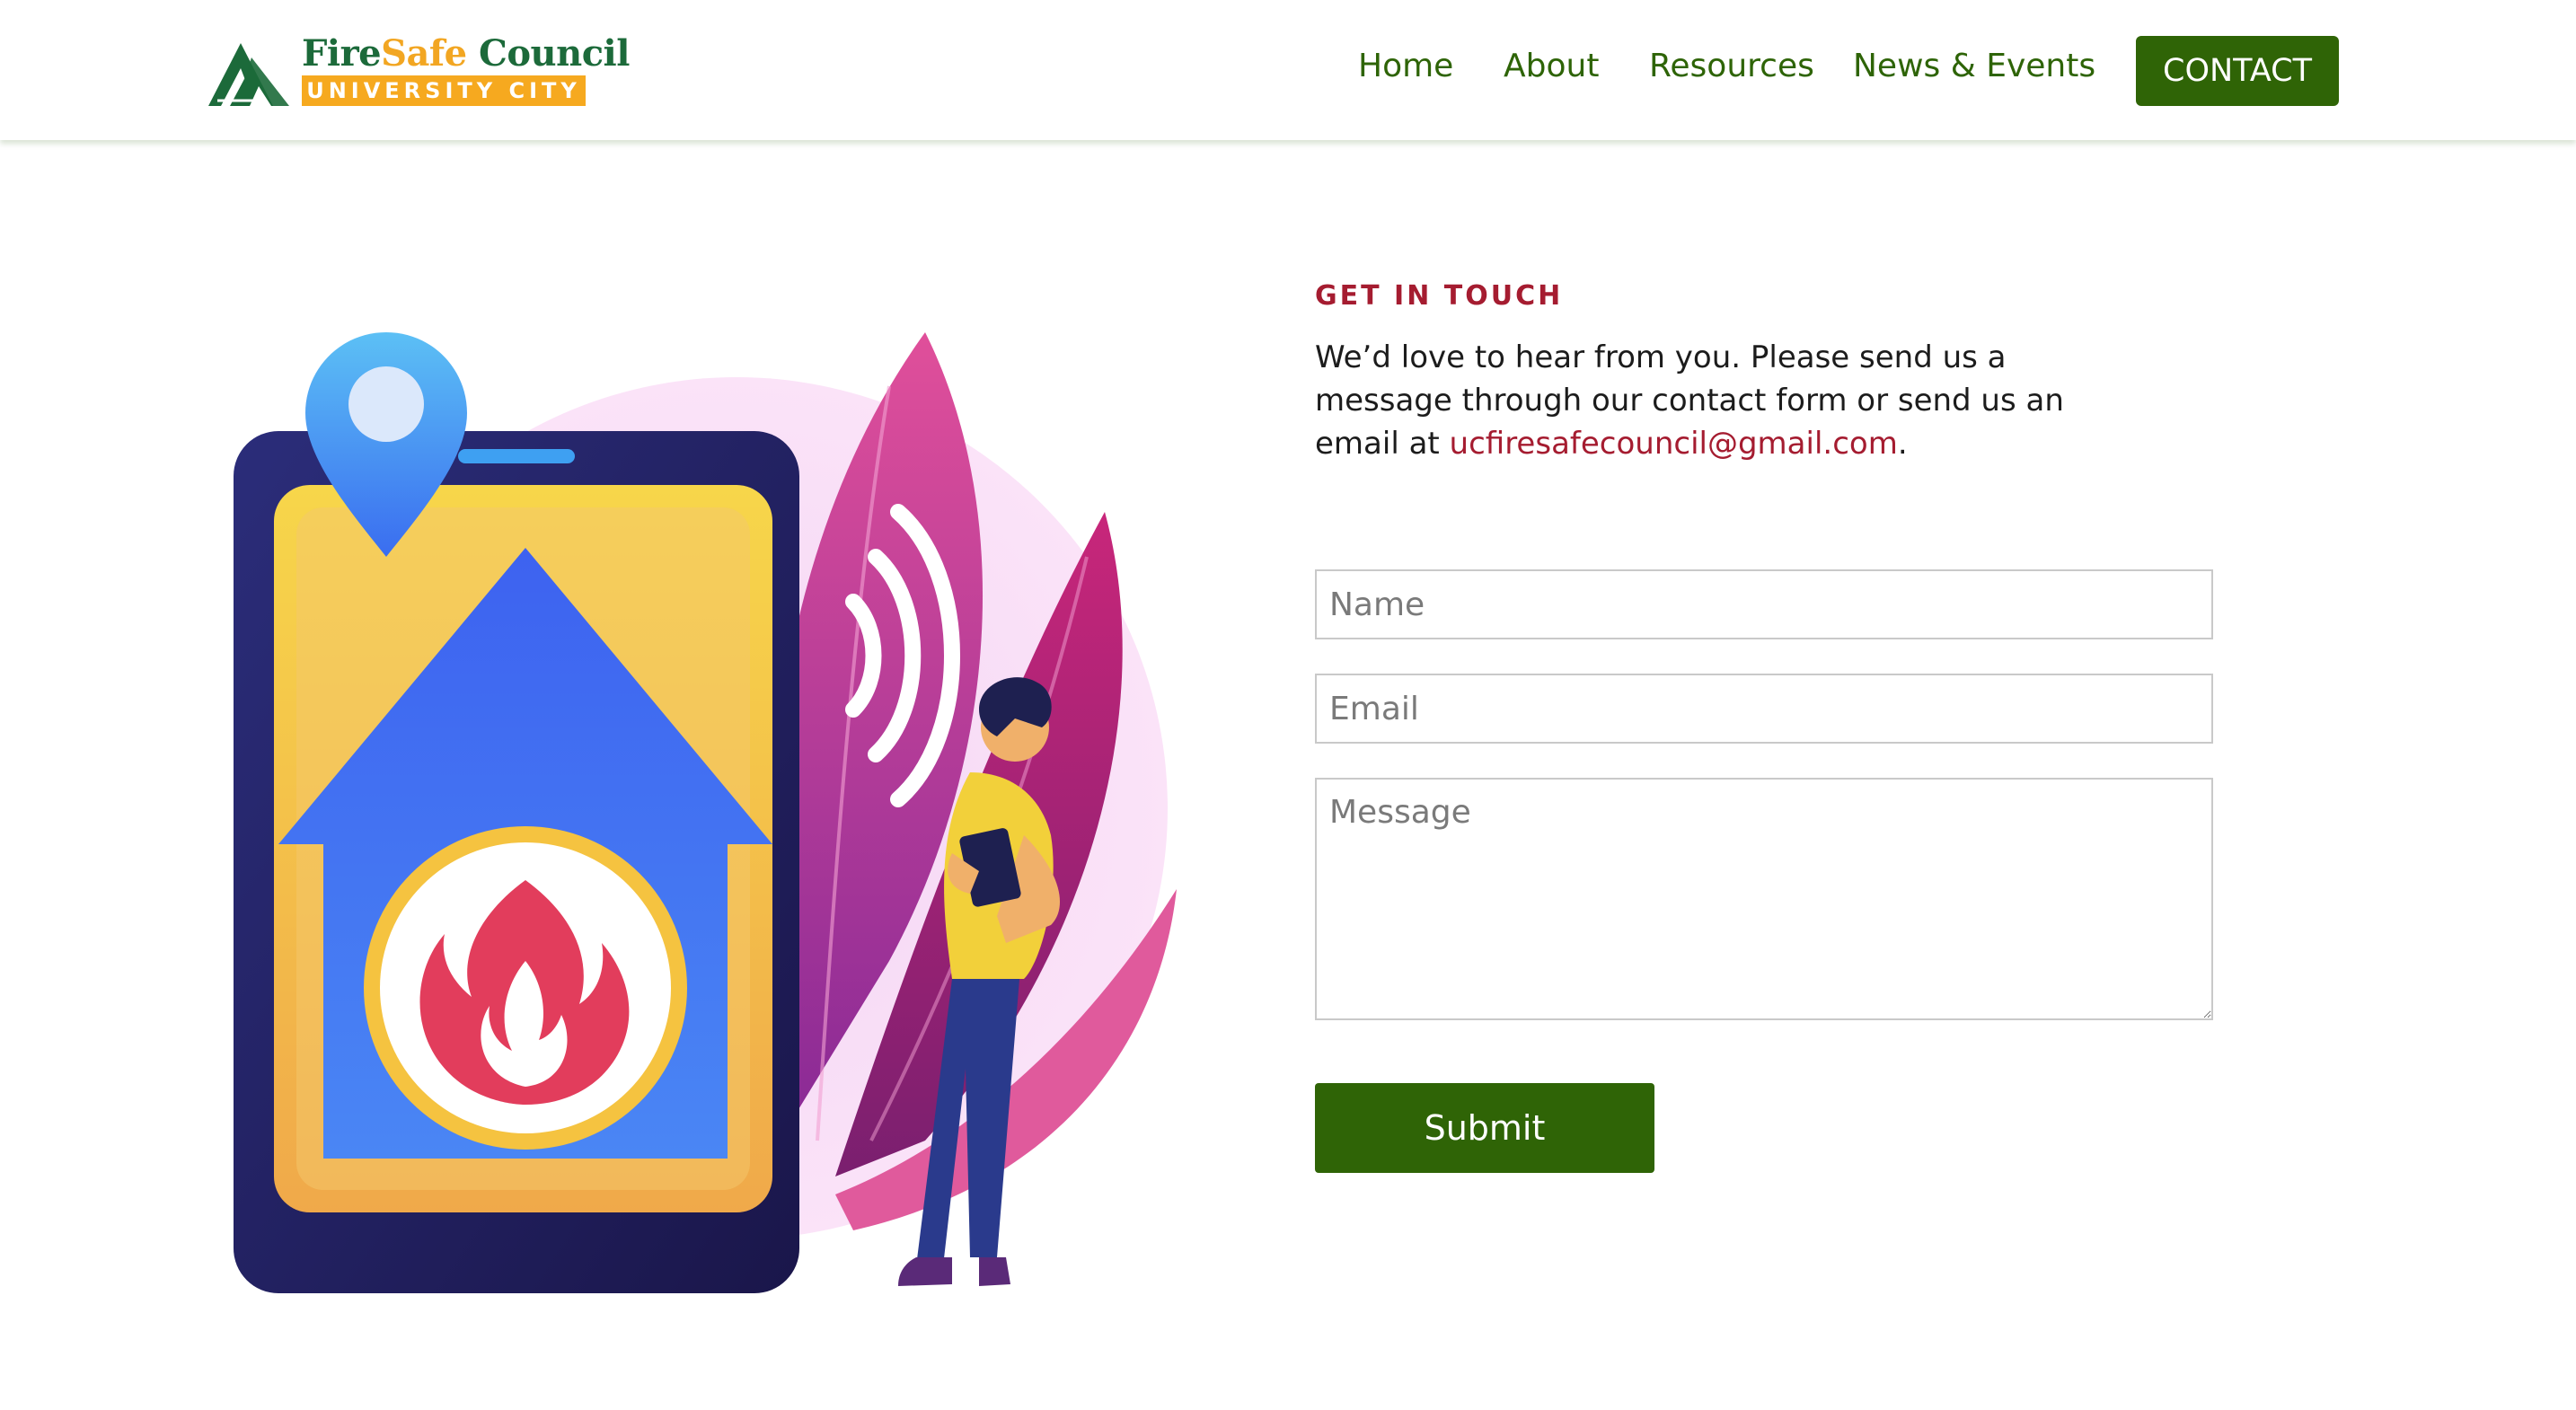  Describe the element at coordinates (1764, 899) in the screenshot. I see `message-textarea` at that location.